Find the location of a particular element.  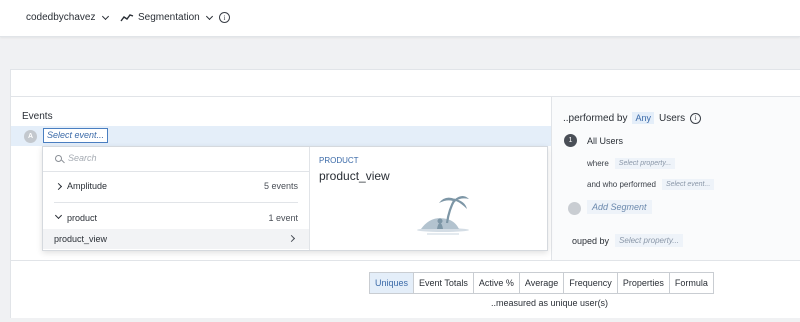

tab-uniques: Uniques is located at coordinates (392, 283).